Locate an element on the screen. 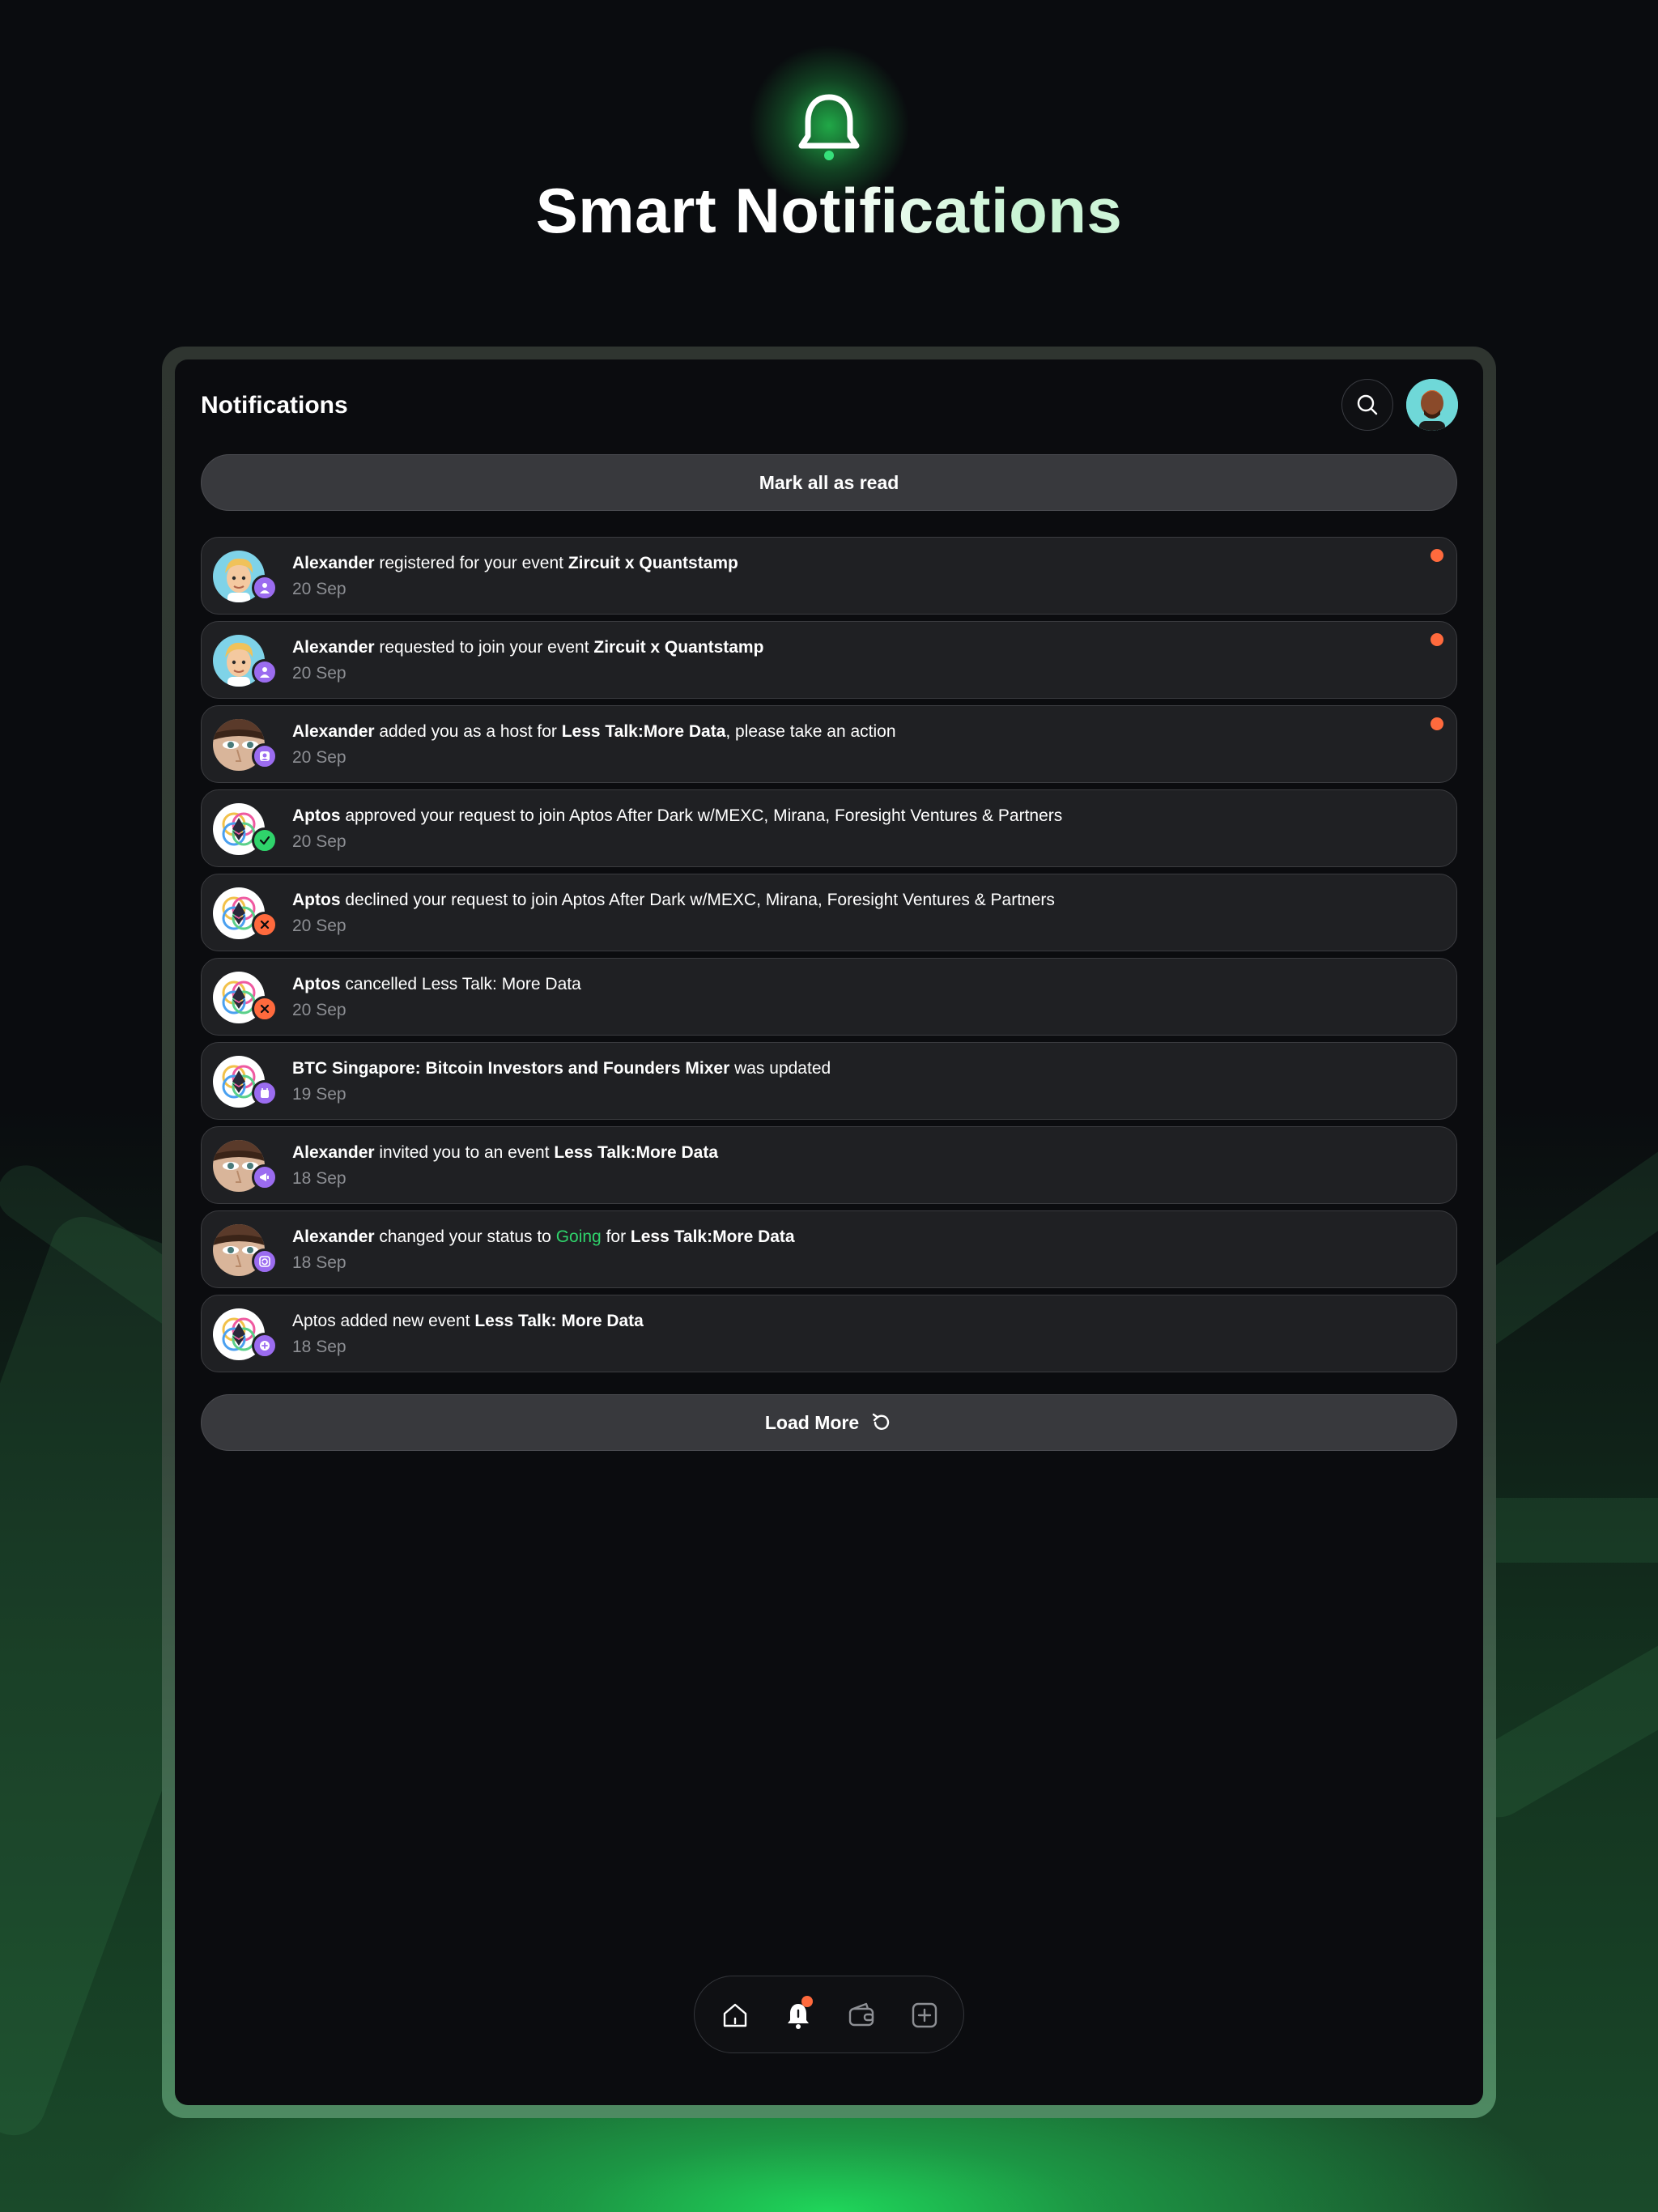 The image size is (1658, 2212). user-avatar is located at coordinates (1432, 405).